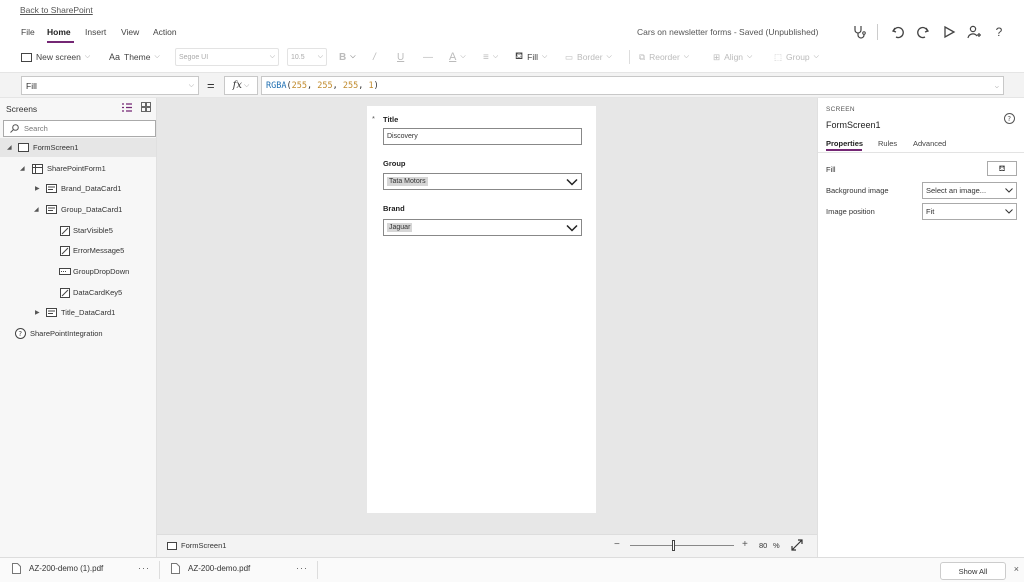  I want to click on fx-icon: fx, so click(237, 85).